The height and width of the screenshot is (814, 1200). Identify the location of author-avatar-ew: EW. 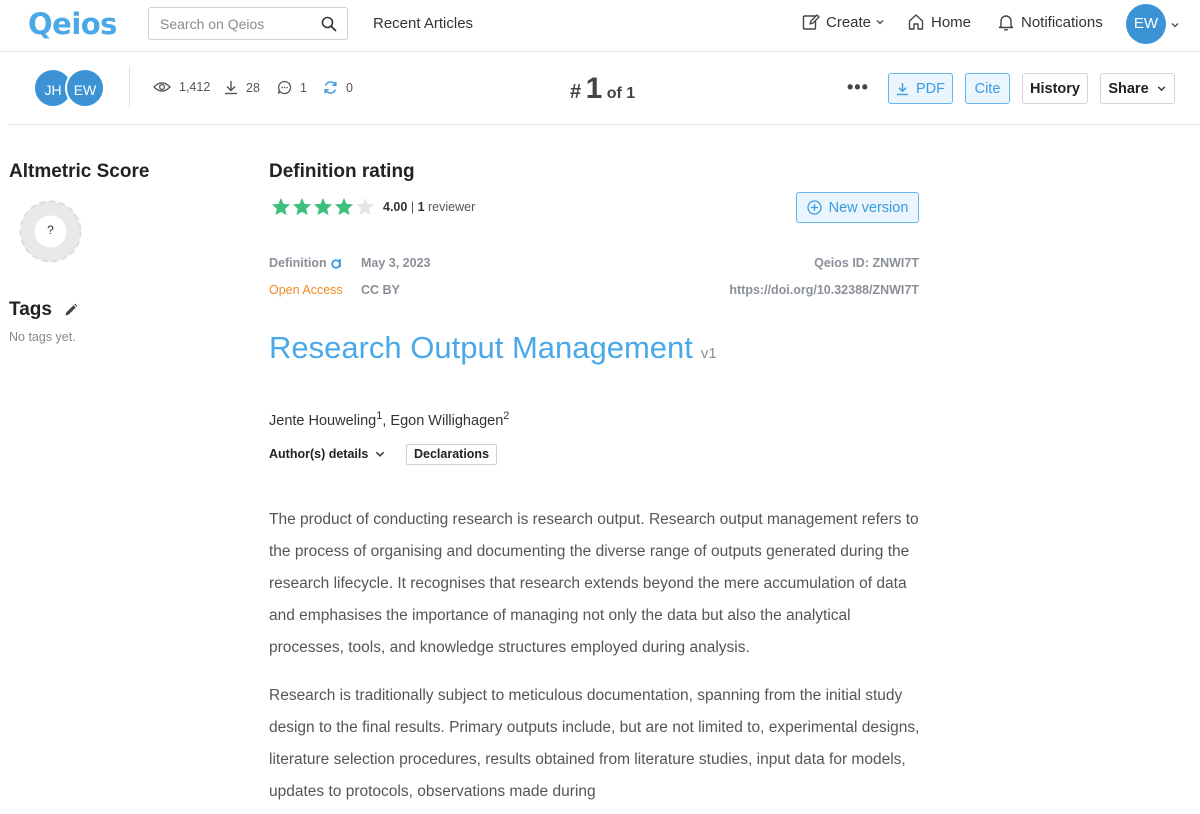
(85, 88).